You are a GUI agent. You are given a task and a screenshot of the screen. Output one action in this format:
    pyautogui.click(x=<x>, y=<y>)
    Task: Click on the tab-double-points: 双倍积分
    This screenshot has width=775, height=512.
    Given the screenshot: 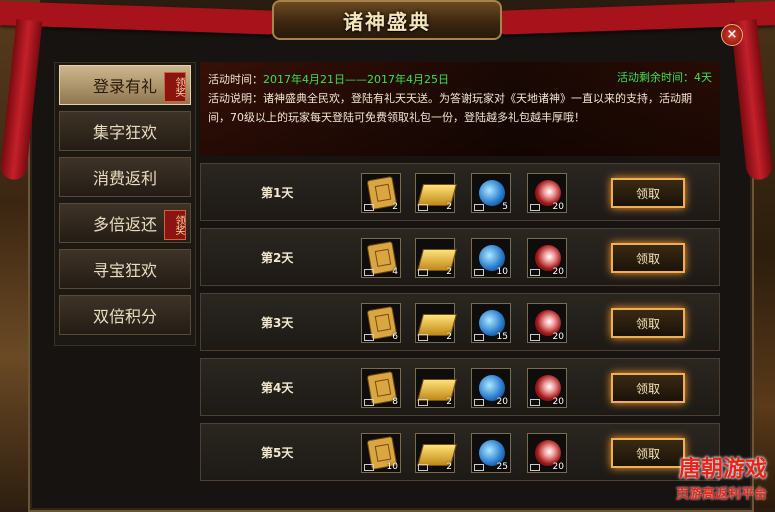 What is the action you would take?
    pyautogui.click(x=125, y=315)
    